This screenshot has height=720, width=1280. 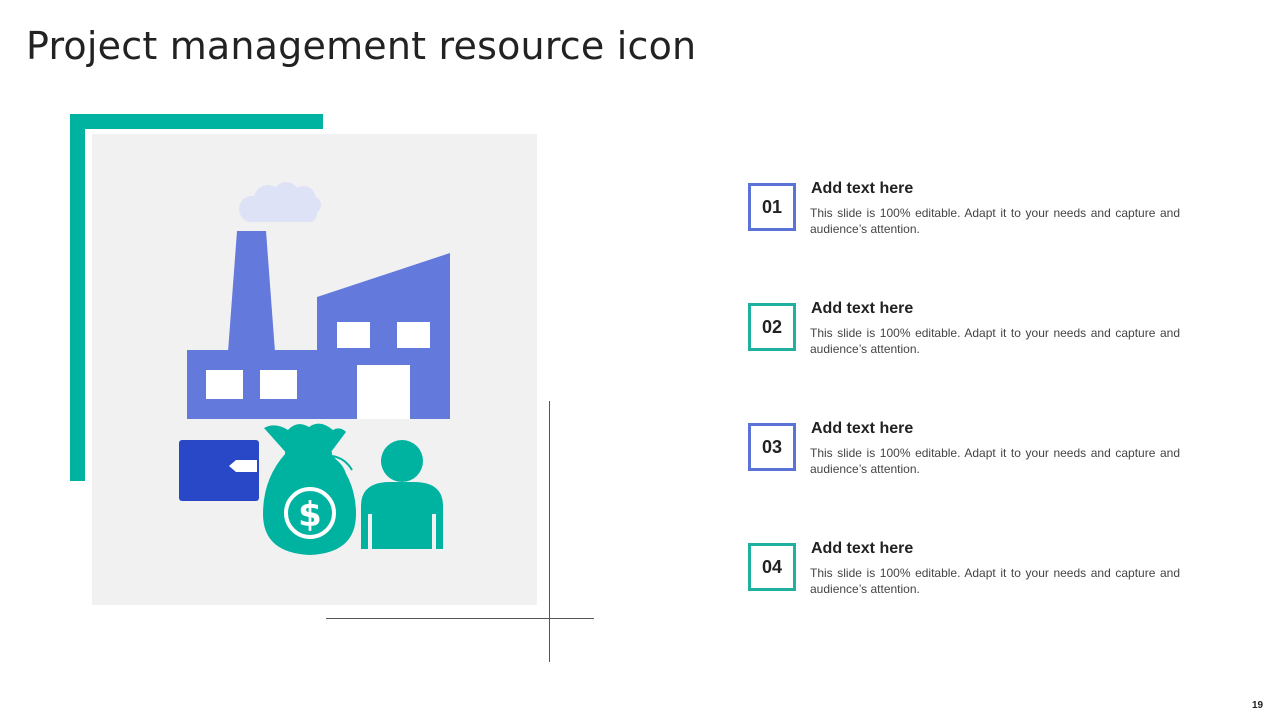 What do you see at coordinates (549, 531) in the screenshot?
I see `crosshair-line-vertical` at bounding box center [549, 531].